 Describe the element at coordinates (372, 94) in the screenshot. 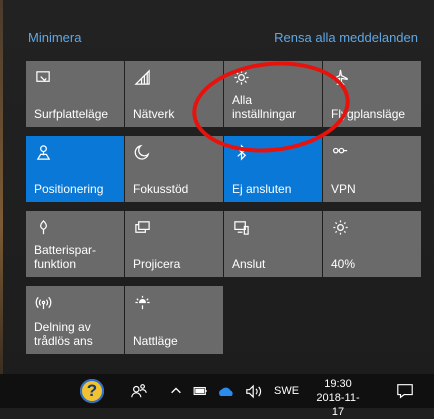

I see `tile-airplane-mode: Flygplansläge` at that location.